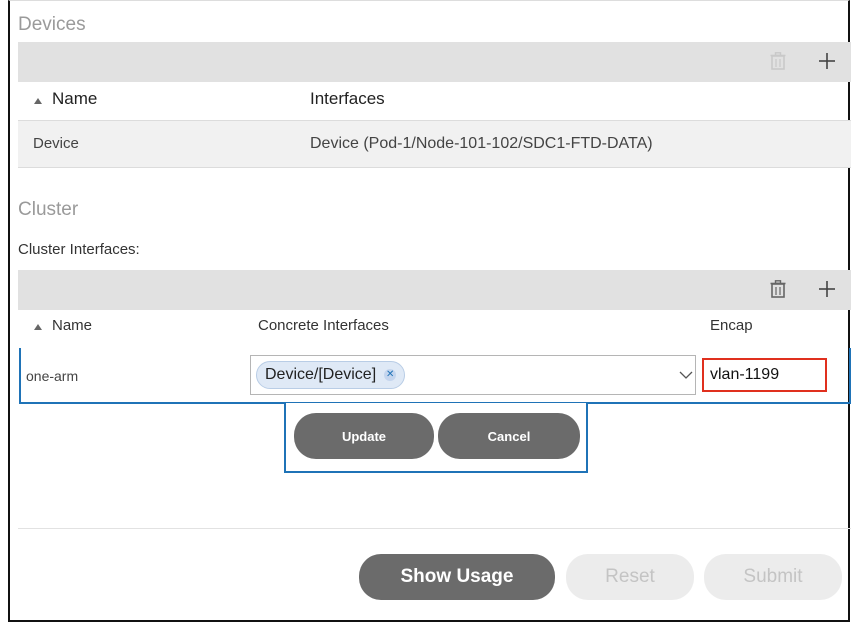 Image resolution: width=859 pixels, height=625 pixels. What do you see at coordinates (731, 325) in the screenshot?
I see `cluster-col-encap: Encap` at bounding box center [731, 325].